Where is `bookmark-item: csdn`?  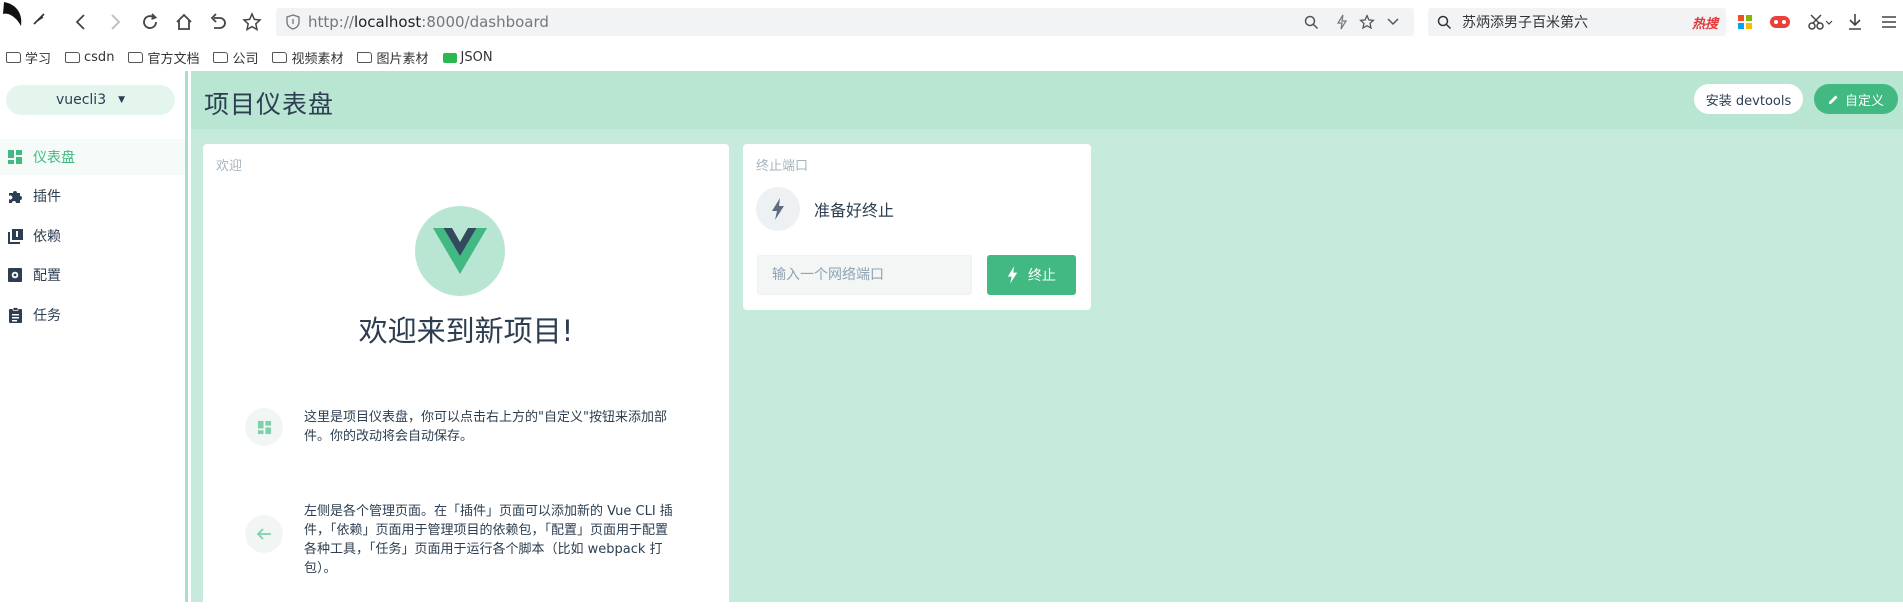 bookmark-item: csdn is located at coordinates (89, 57).